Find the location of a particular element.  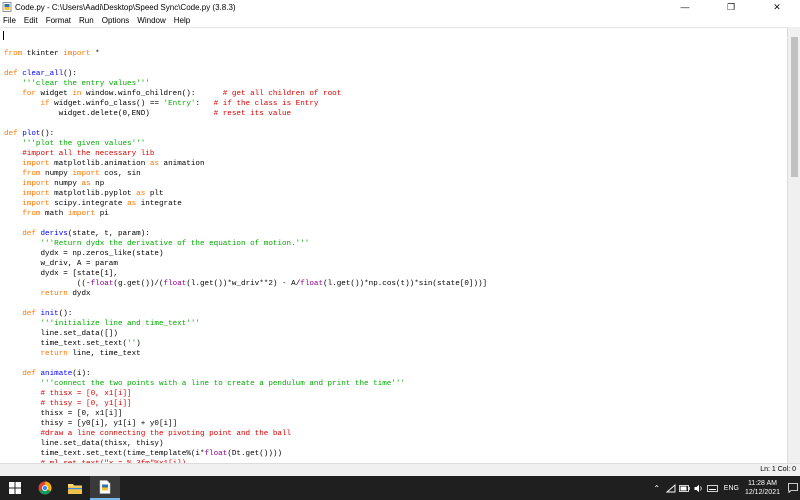

code-token: thisx = [0, x1[i]] is located at coordinates (63, 414).